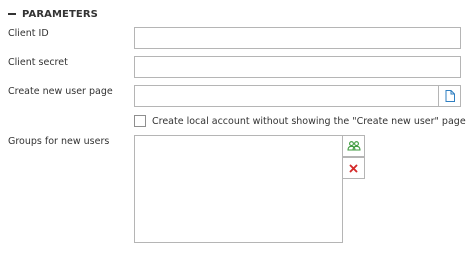 This screenshot has height=255, width=474. I want to click on select-page-button, so click(449, 96).